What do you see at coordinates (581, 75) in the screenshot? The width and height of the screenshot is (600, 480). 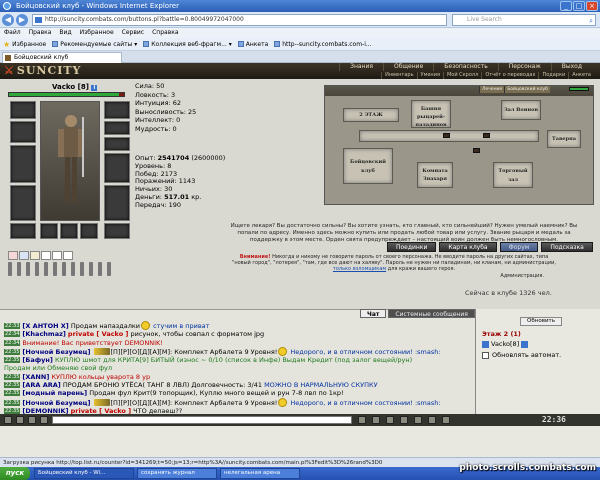 I see `subnav-profile: Анкета` at bounding box center [581, 75].